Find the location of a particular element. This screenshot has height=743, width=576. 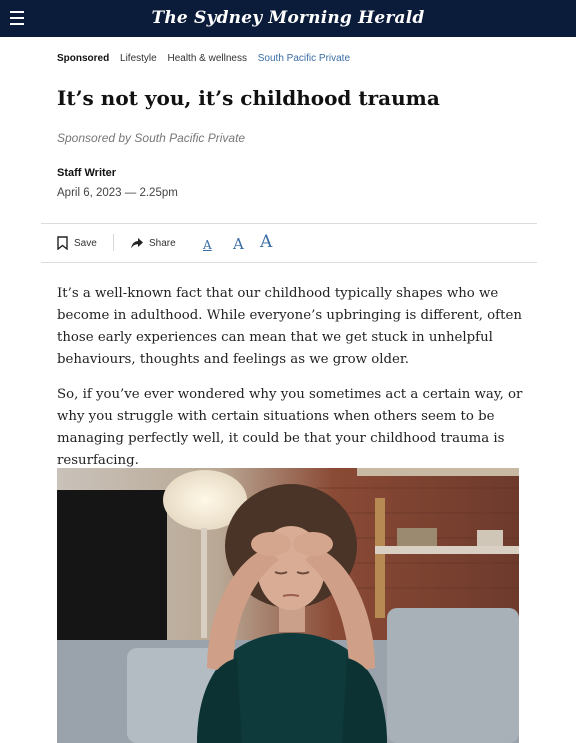

author-byline: Staff Writer is located at coordinates (86, 173).